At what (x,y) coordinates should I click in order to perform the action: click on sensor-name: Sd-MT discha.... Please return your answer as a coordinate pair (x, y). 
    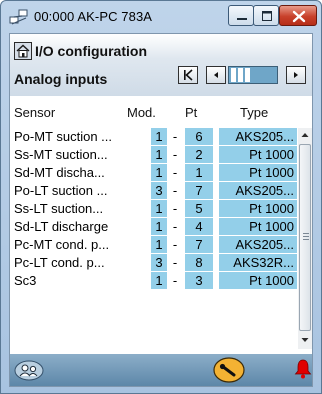
    Looking at the image, I should click on (59, 172).